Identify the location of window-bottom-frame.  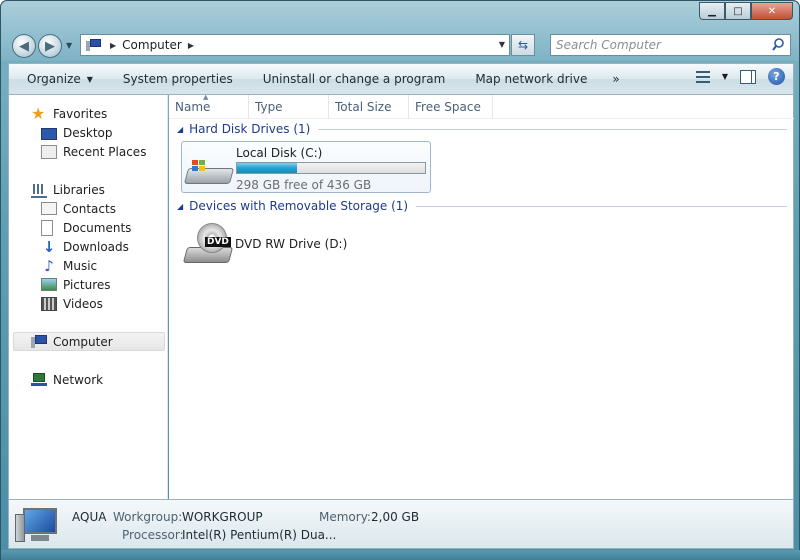
(400, 555).